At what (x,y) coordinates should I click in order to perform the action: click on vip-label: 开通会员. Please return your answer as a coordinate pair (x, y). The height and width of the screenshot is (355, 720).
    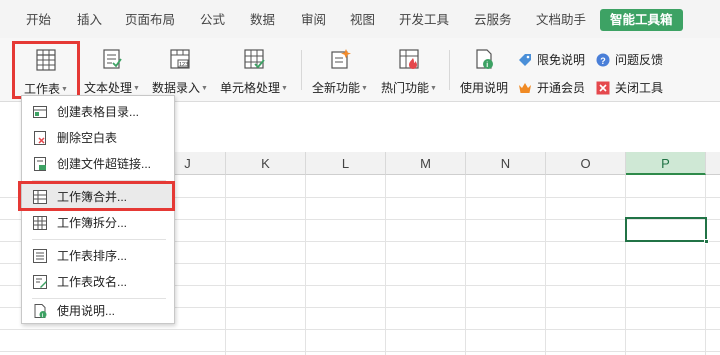
    Looking at the image, I should click on (561, 88).